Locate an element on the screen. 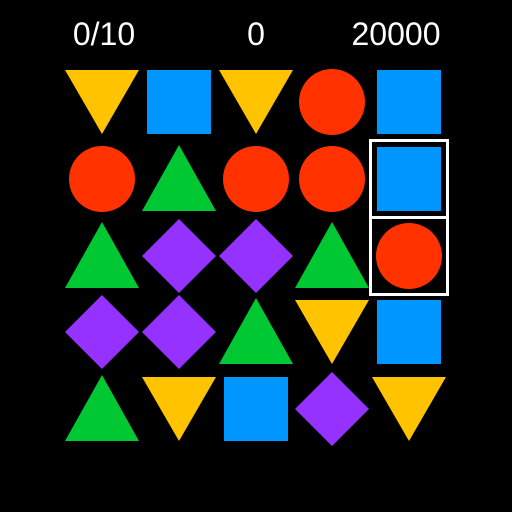 The width and height of the screenshot is (512, 512). board-cell-r4-c3 is located at coordinates (256, 332).